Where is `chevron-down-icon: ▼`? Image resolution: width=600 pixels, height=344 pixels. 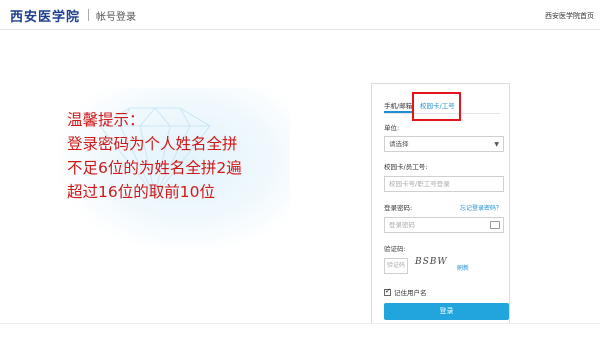
chevron-down-icon: ▼ is located at coordinates (496, 144).